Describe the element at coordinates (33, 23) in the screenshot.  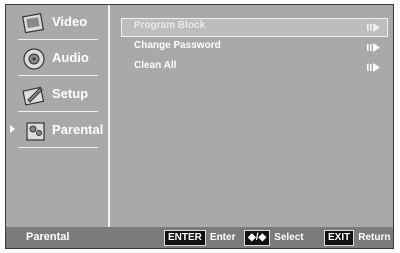
I see `video-icon` at that location.